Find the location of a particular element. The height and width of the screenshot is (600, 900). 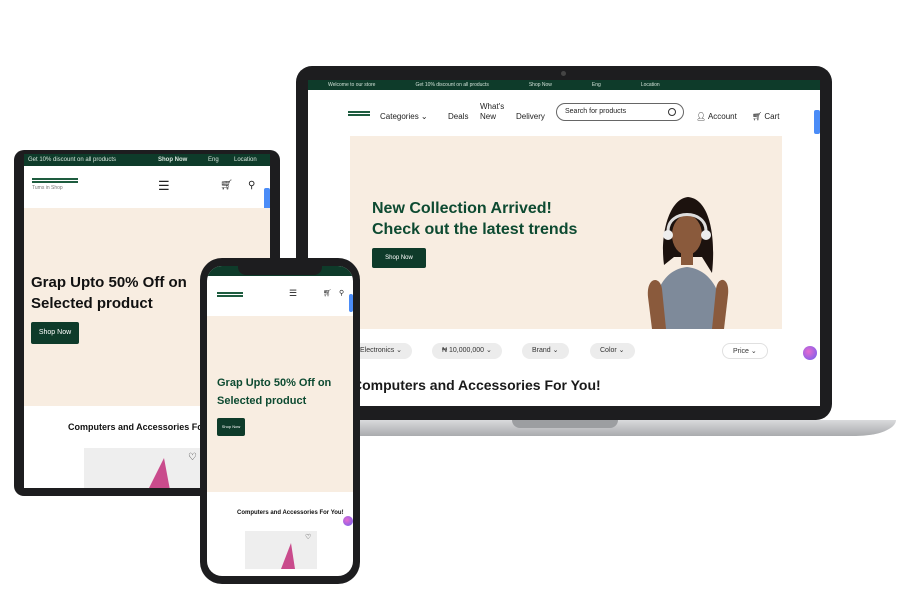

cart-label: Cart is located at coordinates (772, 116).